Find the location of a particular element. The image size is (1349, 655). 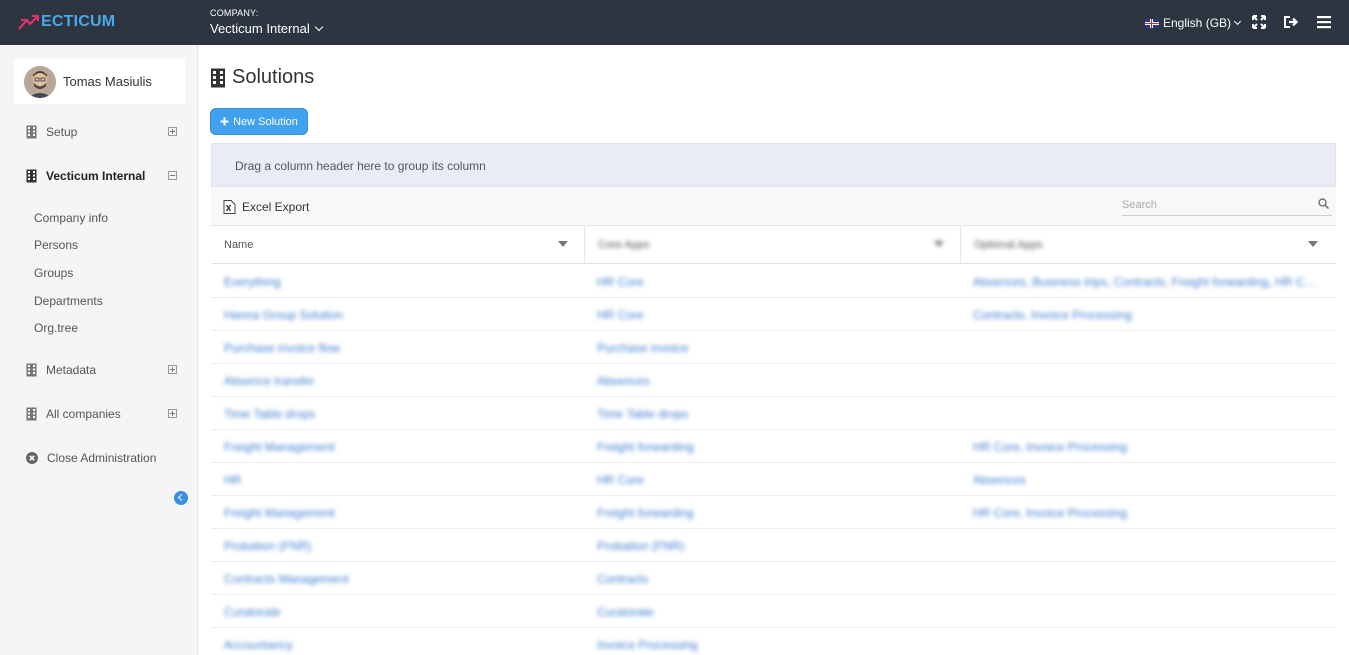

table-row: Contracts Management Contracts is located at coordinates (773, 578).